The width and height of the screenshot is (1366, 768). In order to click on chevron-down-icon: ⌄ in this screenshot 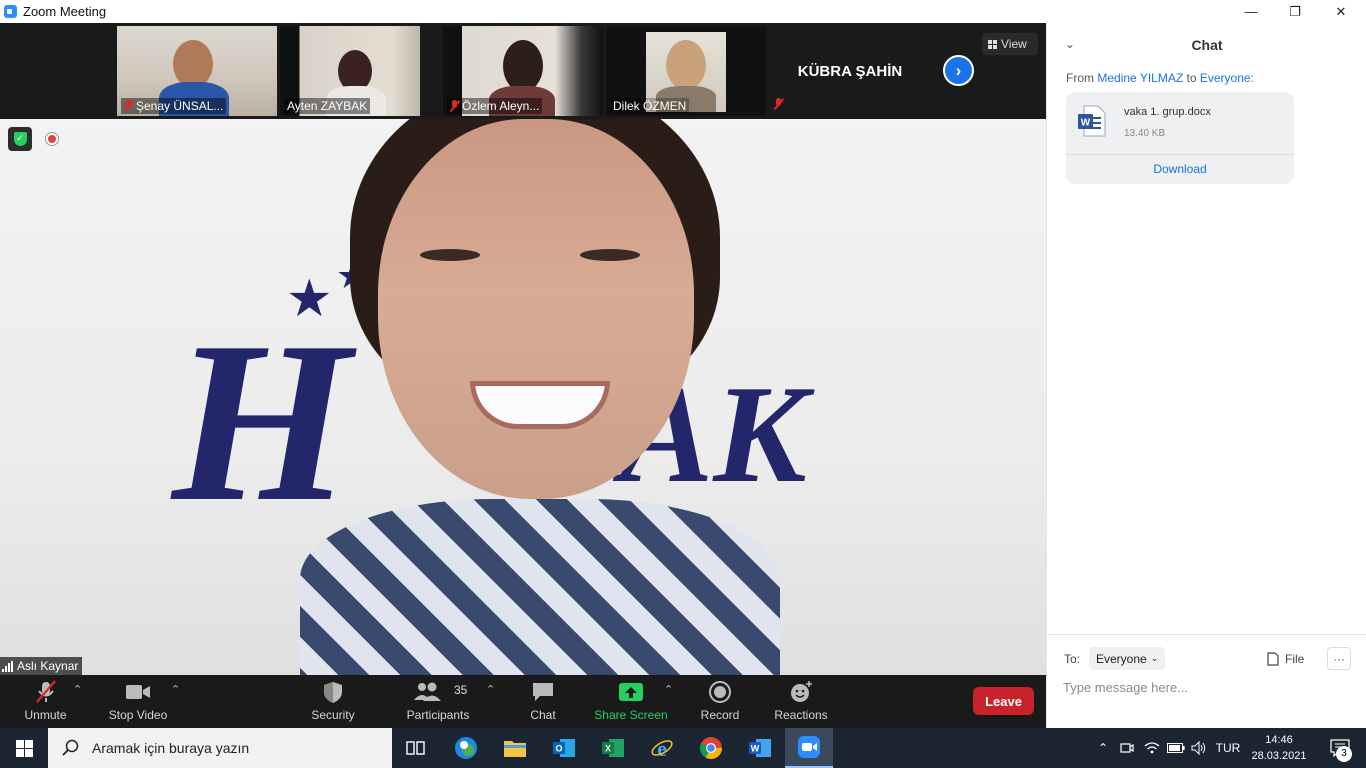, I will do `click(1154, 658)`.